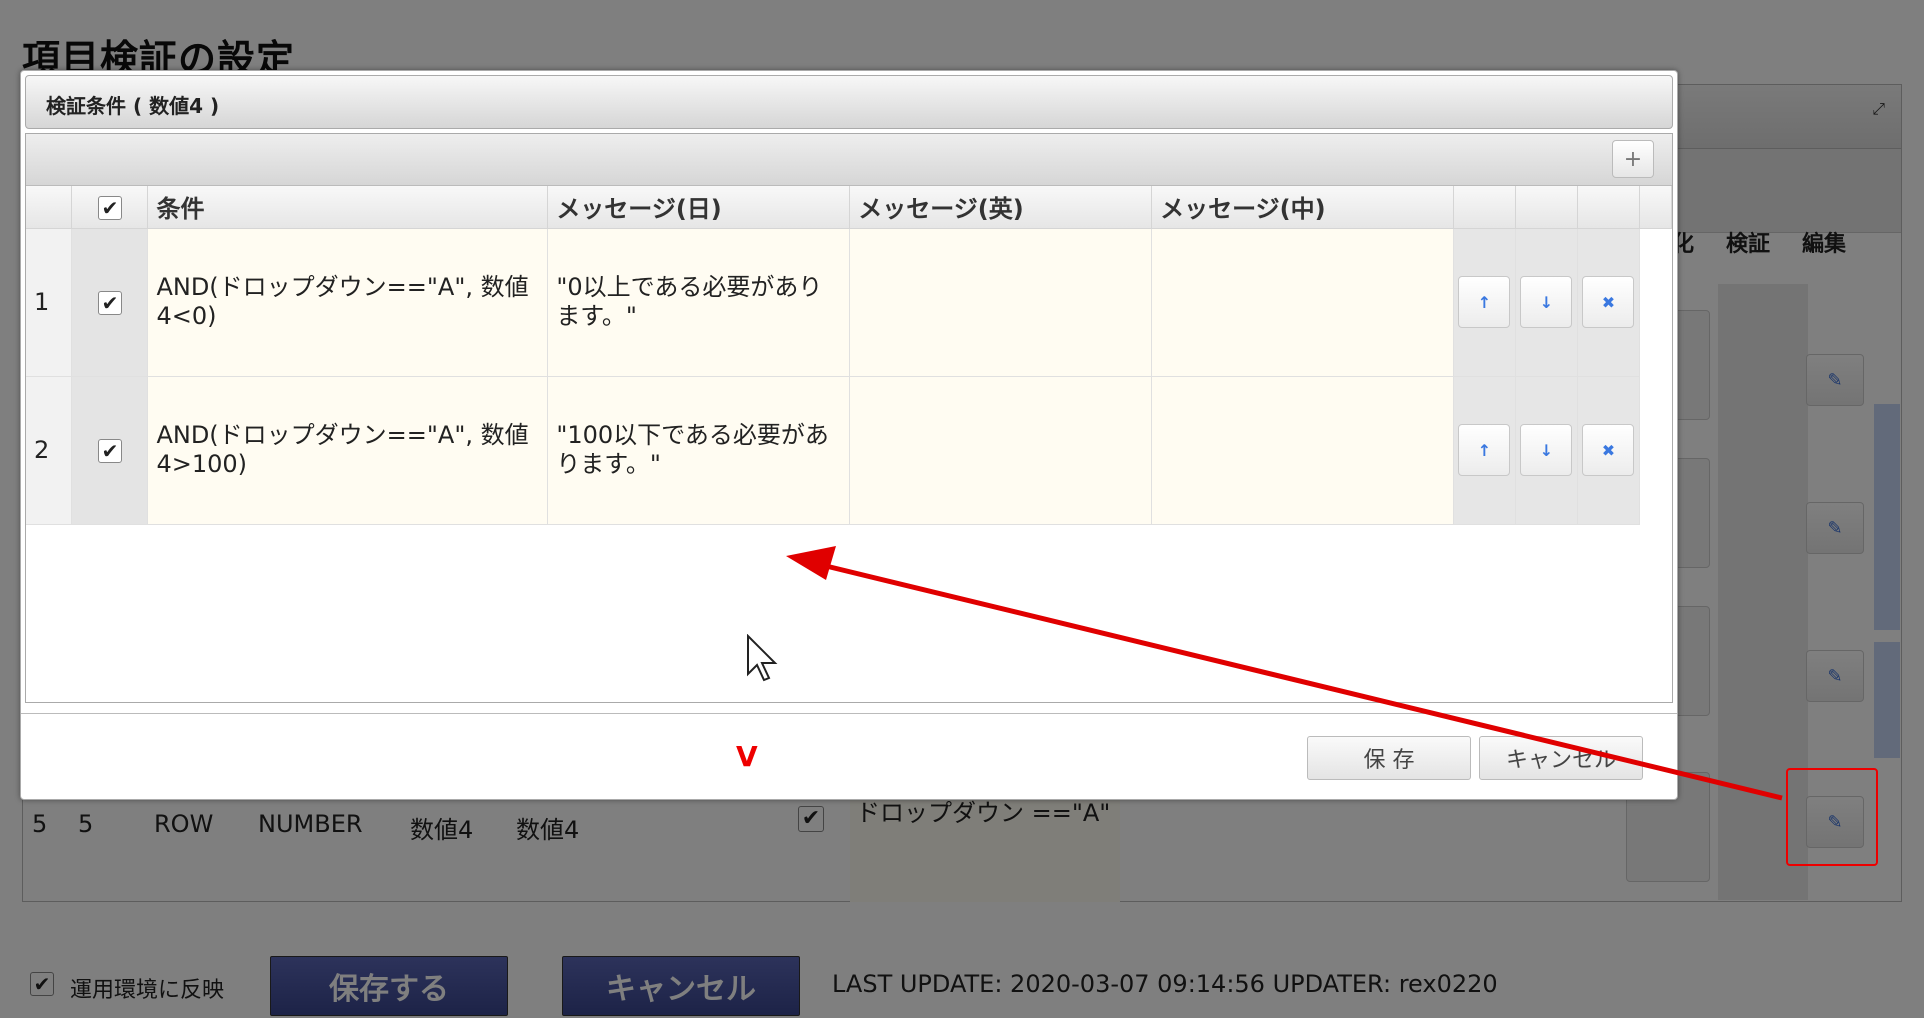  What do you see at coordinates (762, 658) in the screenshot?
I see `mouse-cursor-icon` at bounding box center [762, 658].